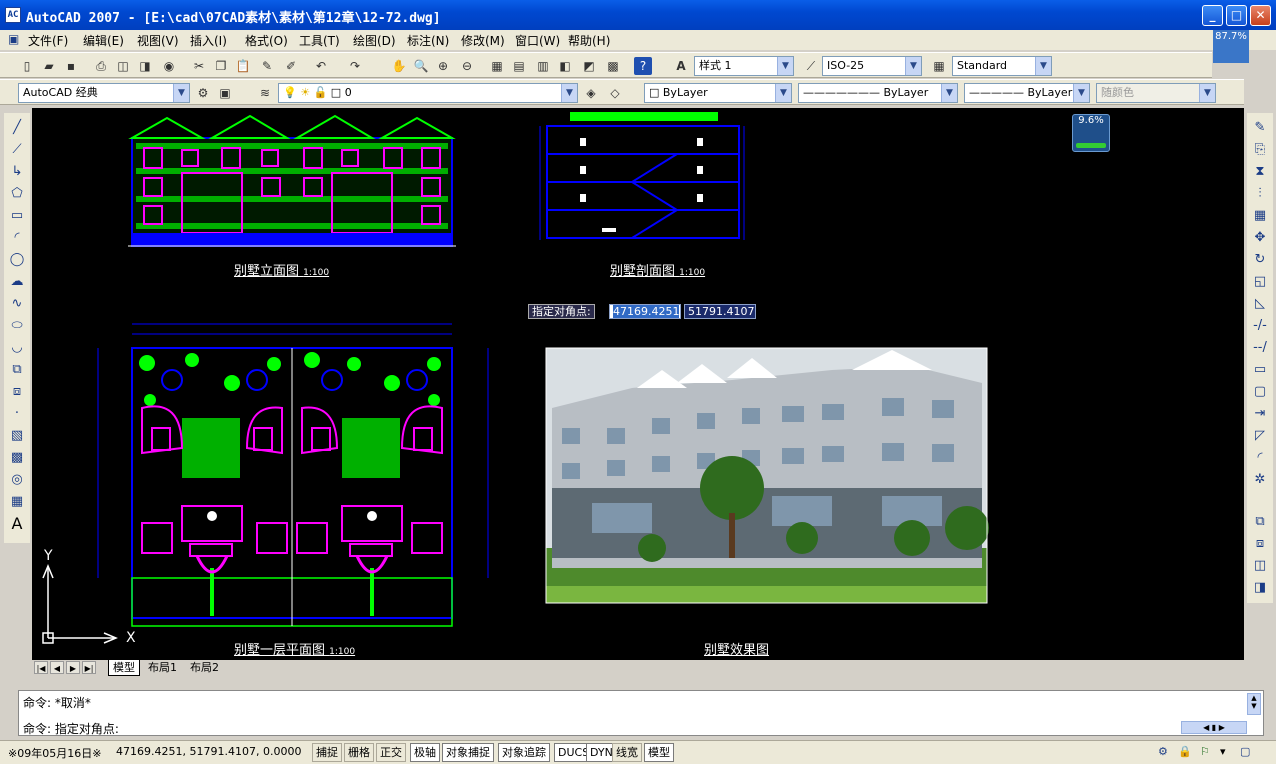 This screenshot has height=764, width=1276. Describe the element at coordinates (565, 66) in the screenshot. I see `sheet-set-icon: ◧` at that location.